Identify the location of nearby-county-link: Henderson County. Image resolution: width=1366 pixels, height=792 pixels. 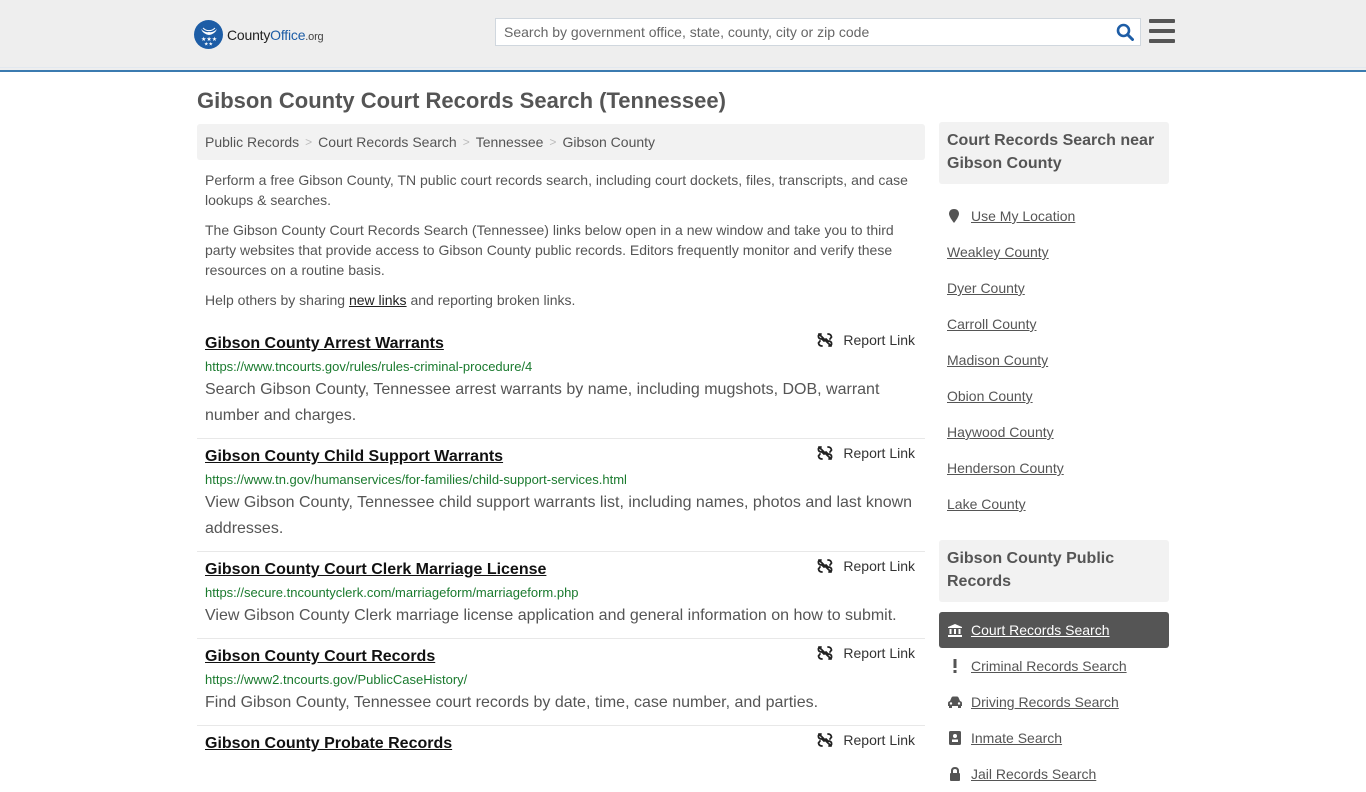
(1005, 468).